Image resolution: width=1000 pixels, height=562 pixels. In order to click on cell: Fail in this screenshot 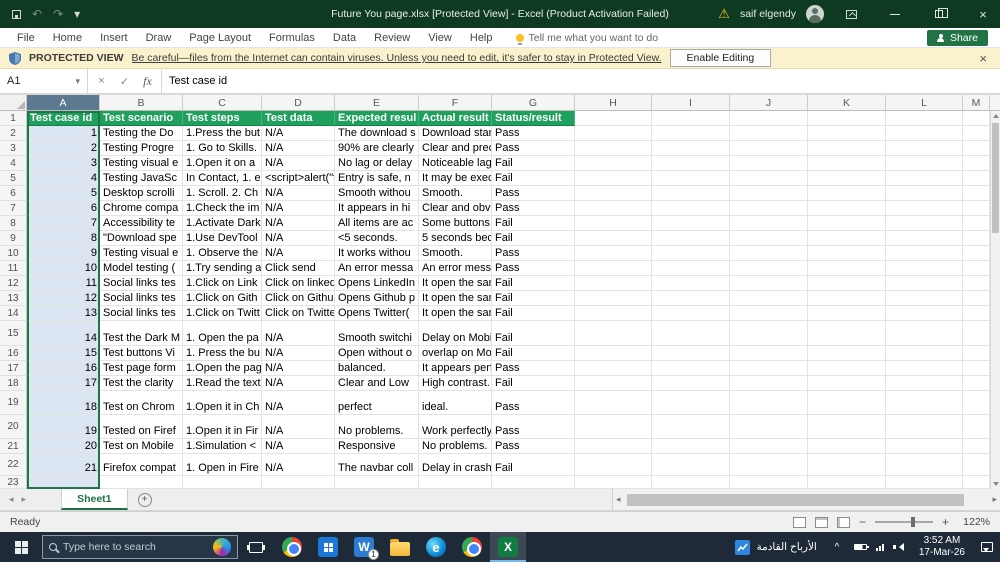, I will do `click(533, 383)`.